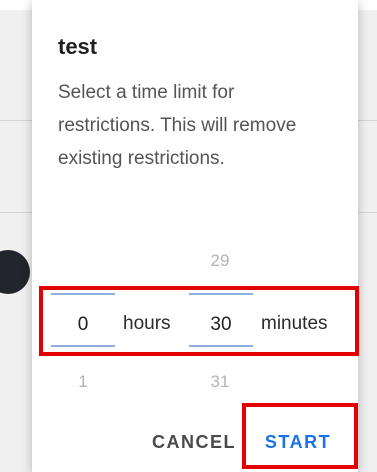  What do you see at coordinates (83, 346) in the screenshot?
I see `hours-bottom-divider` at bounding box center [83, 346].